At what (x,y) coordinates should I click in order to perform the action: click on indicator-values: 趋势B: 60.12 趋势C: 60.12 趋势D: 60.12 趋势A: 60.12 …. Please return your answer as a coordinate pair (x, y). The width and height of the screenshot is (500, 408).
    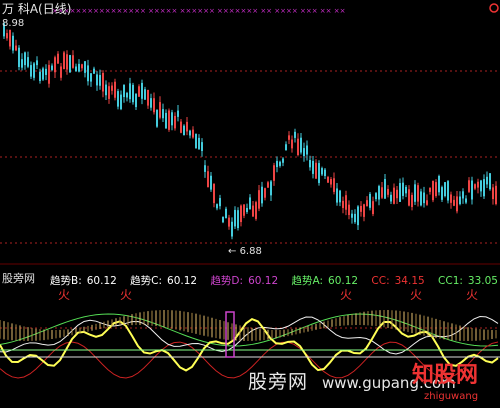
    Looking at the image, I should click on (275, 280).